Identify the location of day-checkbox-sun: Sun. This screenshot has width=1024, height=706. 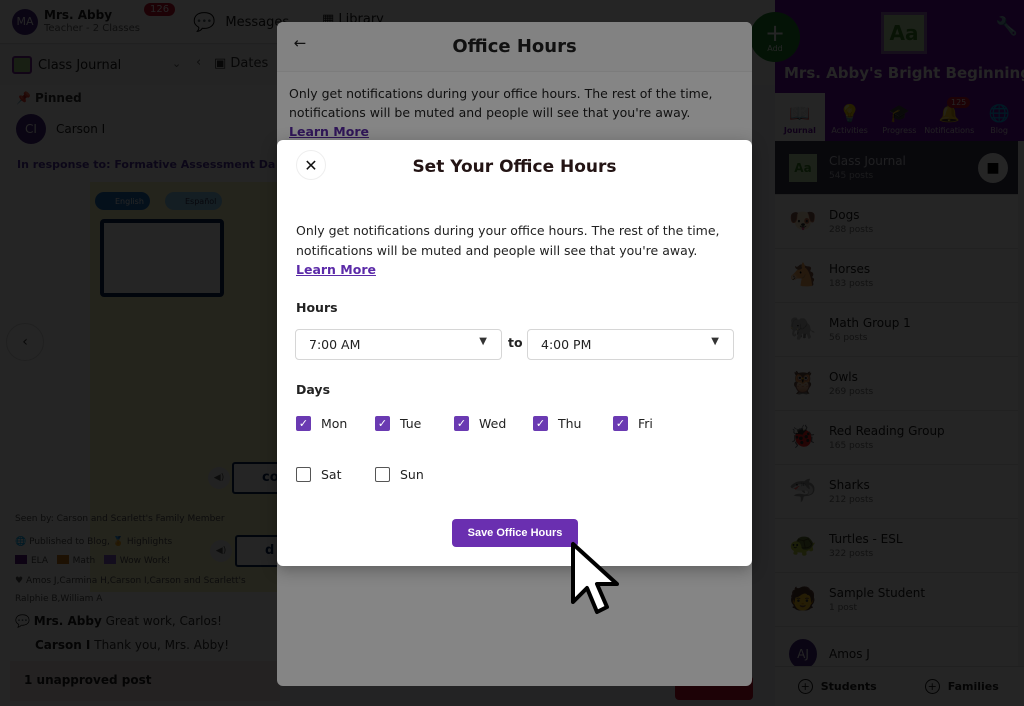
(399, 474).